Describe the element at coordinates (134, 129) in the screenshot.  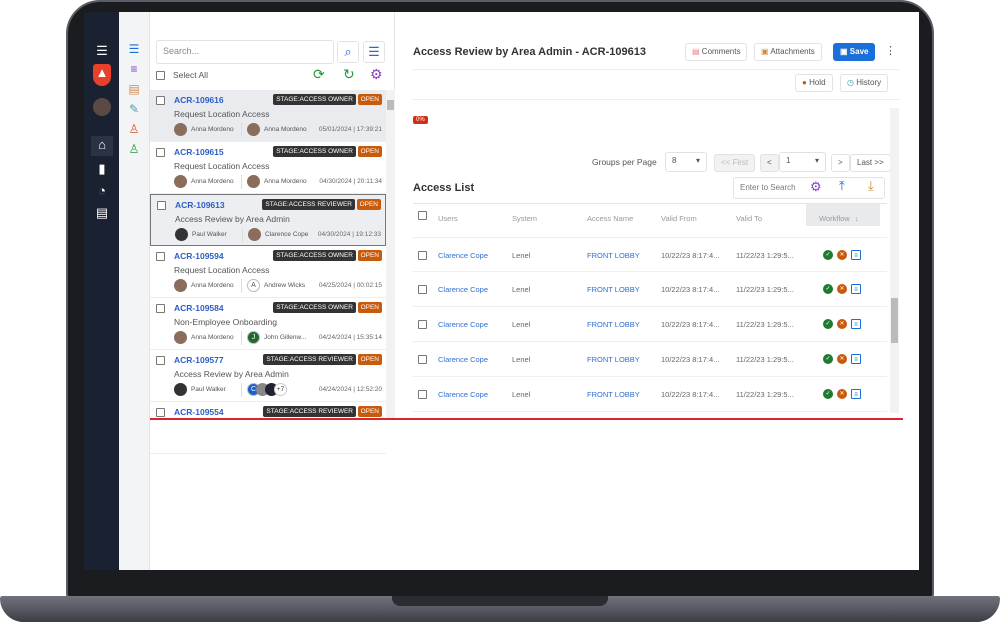
I see `user-remove-icon: ♙` at that location.